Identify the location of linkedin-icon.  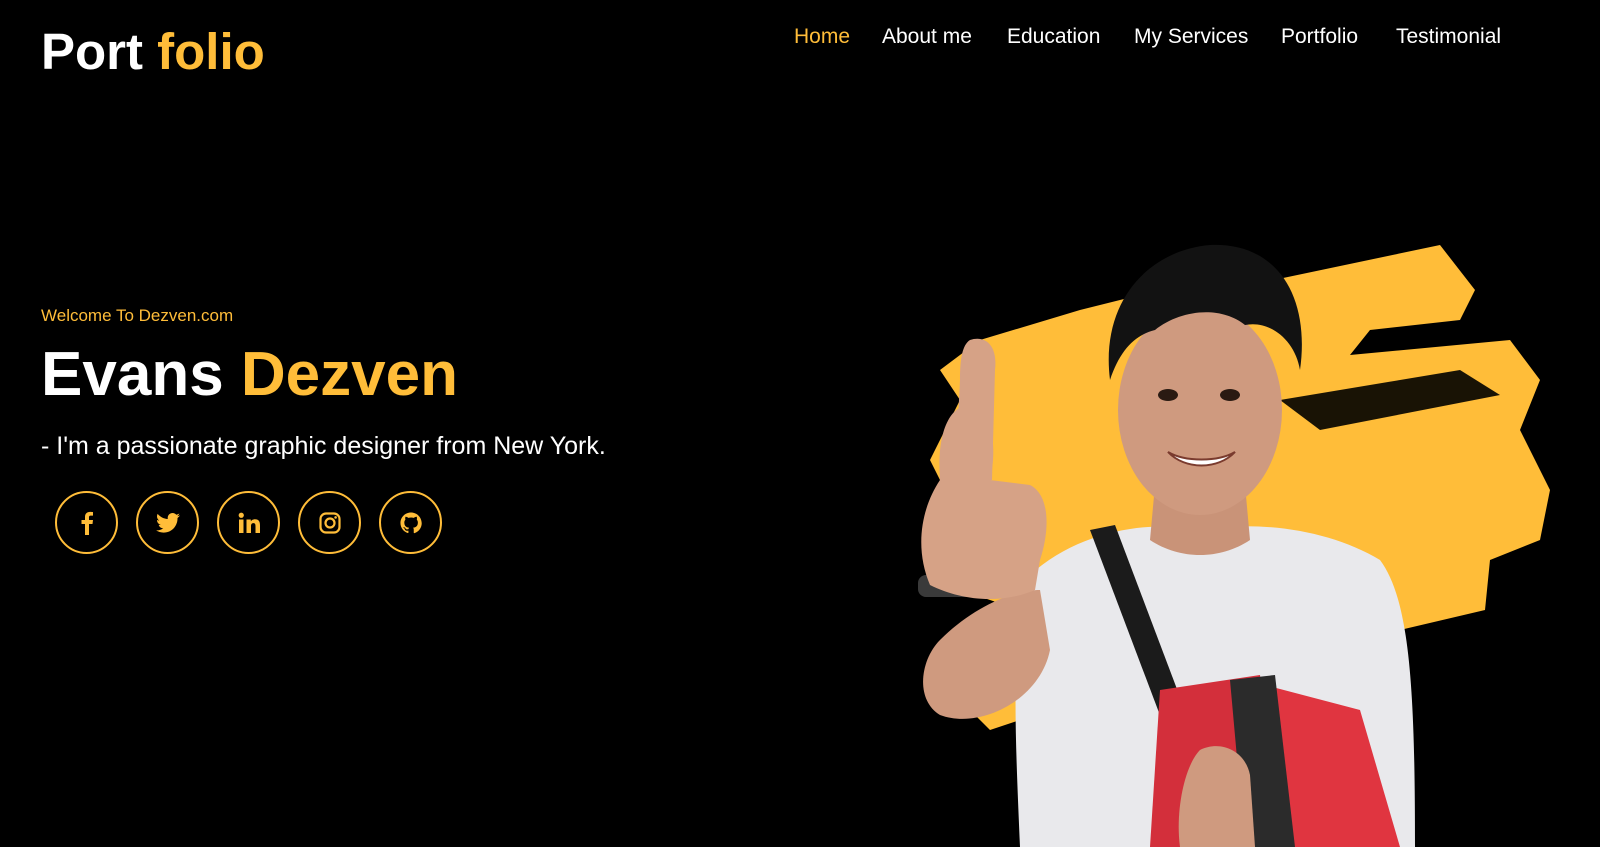
(249, 523).